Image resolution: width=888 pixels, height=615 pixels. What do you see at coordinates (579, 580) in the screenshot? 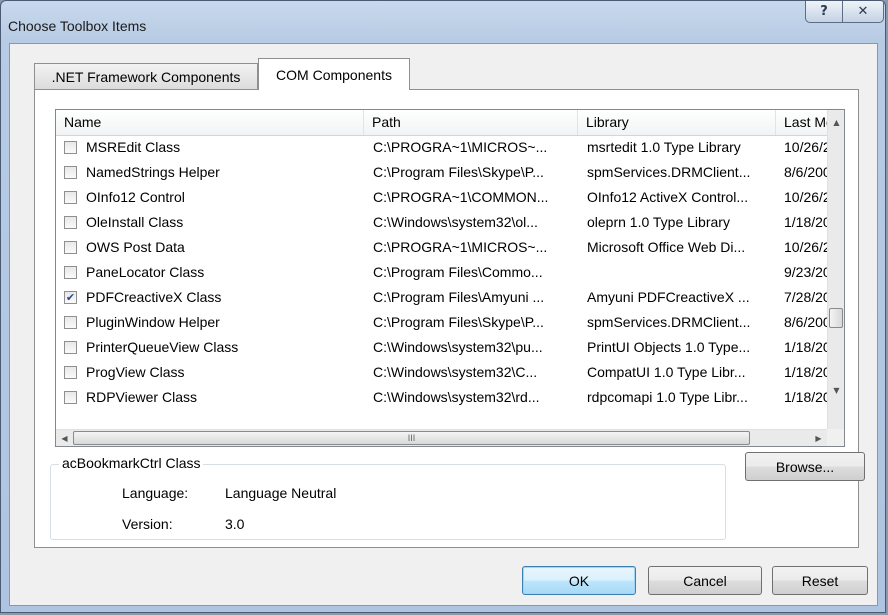
I see `ok-button: OK` at bounding box center [579, 580].